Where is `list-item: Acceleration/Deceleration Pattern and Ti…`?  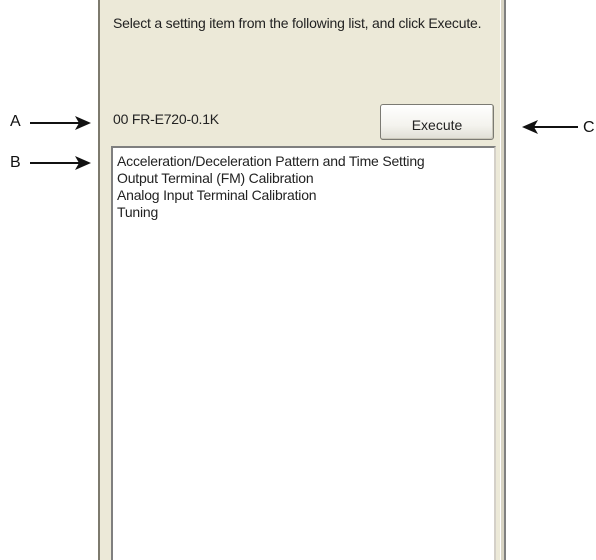
list-item: Acceleration/Deceleration Pattern and Ti… is located at coordinates (303, 161).